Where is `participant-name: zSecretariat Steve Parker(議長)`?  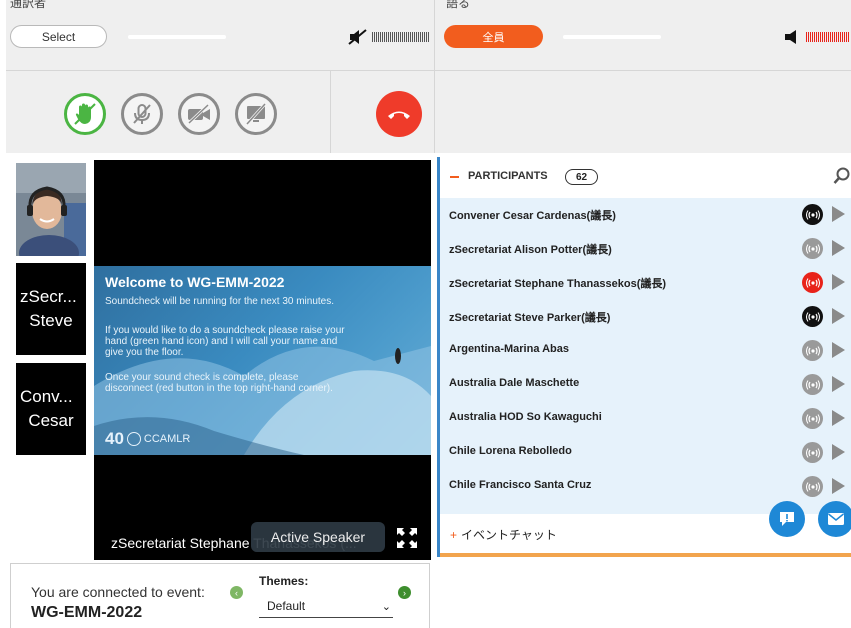
participant-name: zSecretariat Steve Parker(議長) is located at coordinates (530, 318).